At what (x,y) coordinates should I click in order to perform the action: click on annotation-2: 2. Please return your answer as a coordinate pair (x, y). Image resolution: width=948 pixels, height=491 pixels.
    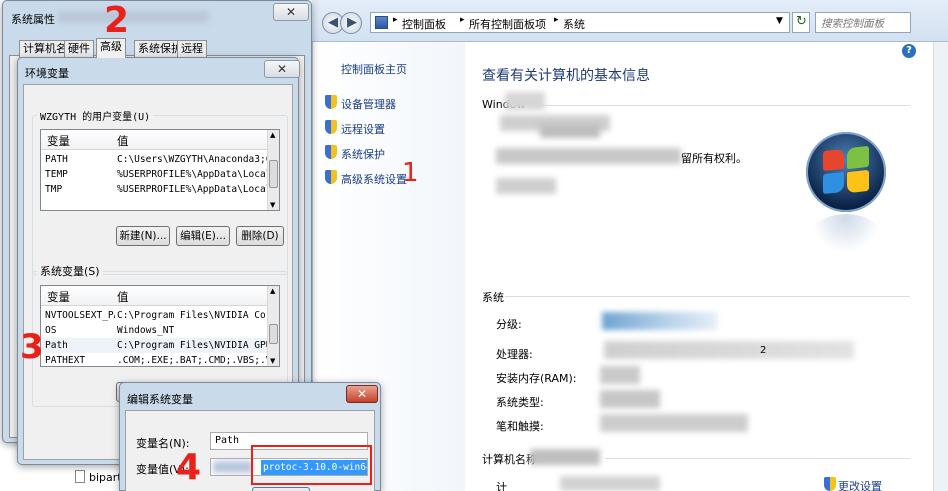
    Looking at the image, I should click on (117, 20).